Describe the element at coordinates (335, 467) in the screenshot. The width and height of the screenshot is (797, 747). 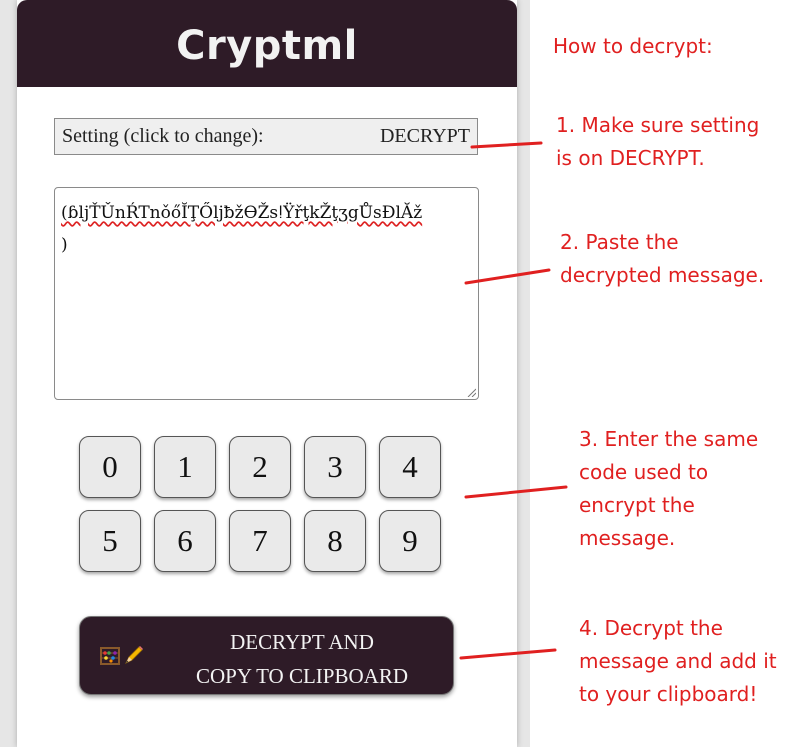
I see `keypad-key-3: 3` at that location.